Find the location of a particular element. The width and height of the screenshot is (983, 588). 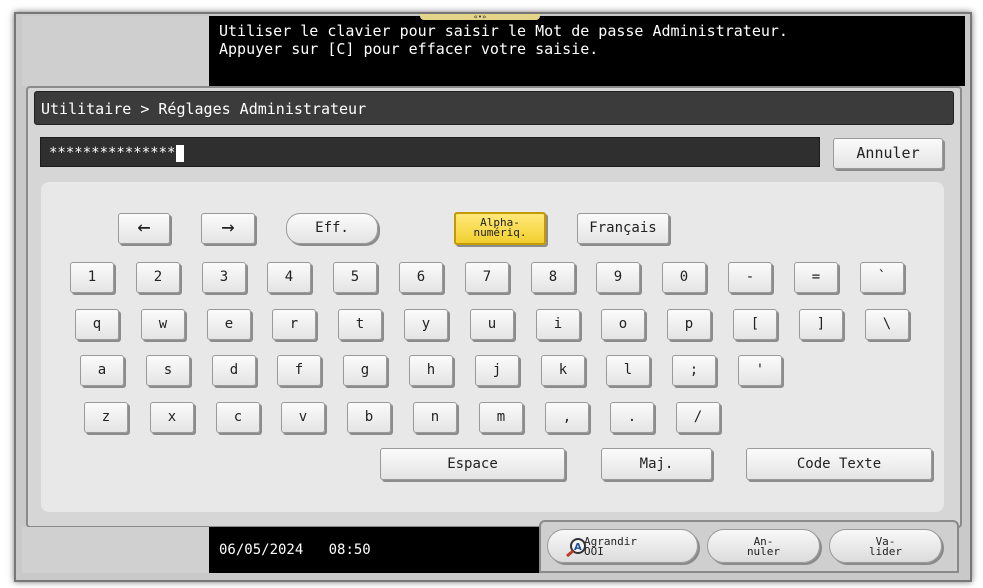

key-row4-9: / is located at coordinates (698, 417).